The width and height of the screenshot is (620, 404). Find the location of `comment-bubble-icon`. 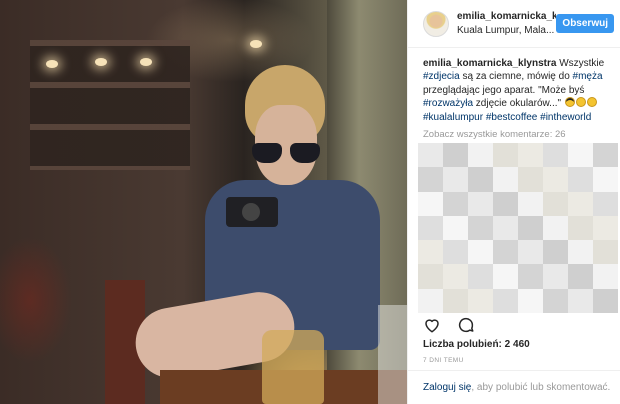

comment-bubble-icon is located at coordinates (466, 325).